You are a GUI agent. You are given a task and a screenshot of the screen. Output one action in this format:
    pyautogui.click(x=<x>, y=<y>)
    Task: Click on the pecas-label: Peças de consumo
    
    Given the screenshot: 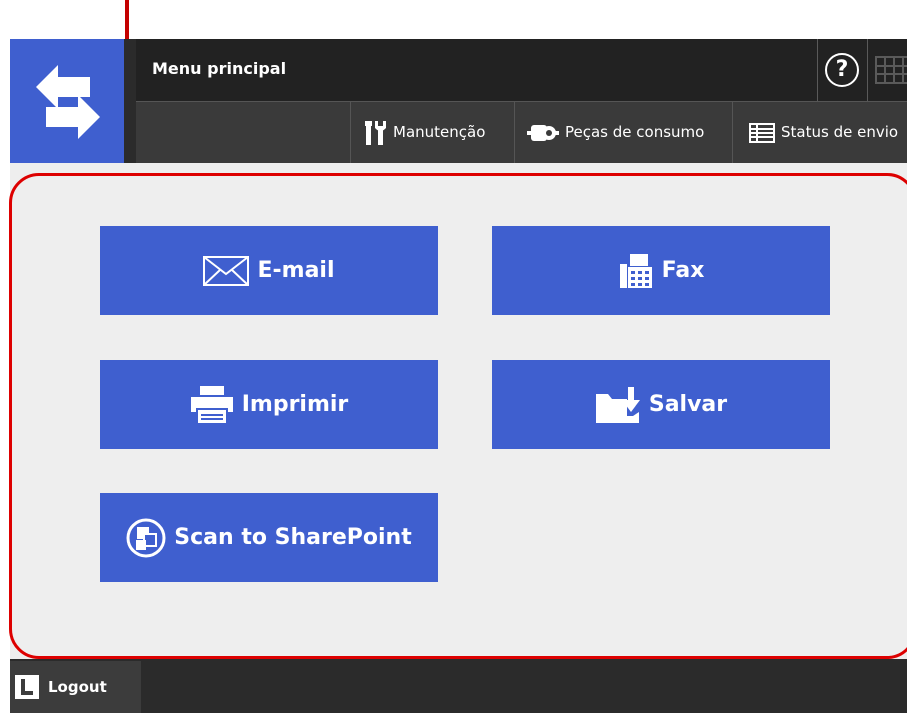 What is the action you would take?
    pyautogui.click(x=635, y=132)
    